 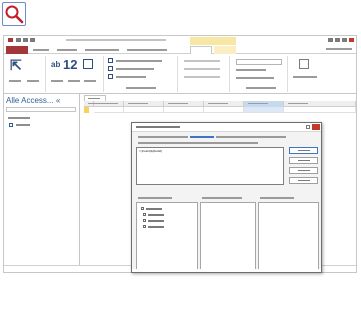 What do you see at coordinates (10, 40) in the screenshot?
I see `app-icon` at bounding box center [10, 40].